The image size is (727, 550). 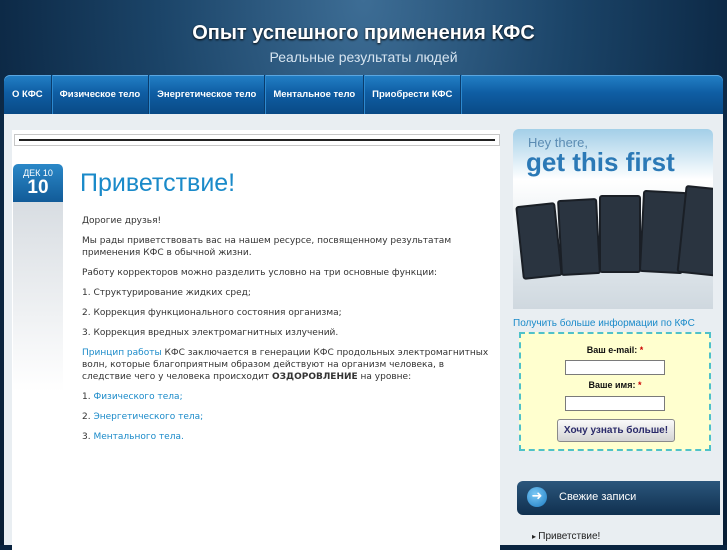 What do you see at coordinates (207, 94) in the screenshot?
I see `nav-item-energy-body: Энергетическое тело` at bounding box center [207, 94].